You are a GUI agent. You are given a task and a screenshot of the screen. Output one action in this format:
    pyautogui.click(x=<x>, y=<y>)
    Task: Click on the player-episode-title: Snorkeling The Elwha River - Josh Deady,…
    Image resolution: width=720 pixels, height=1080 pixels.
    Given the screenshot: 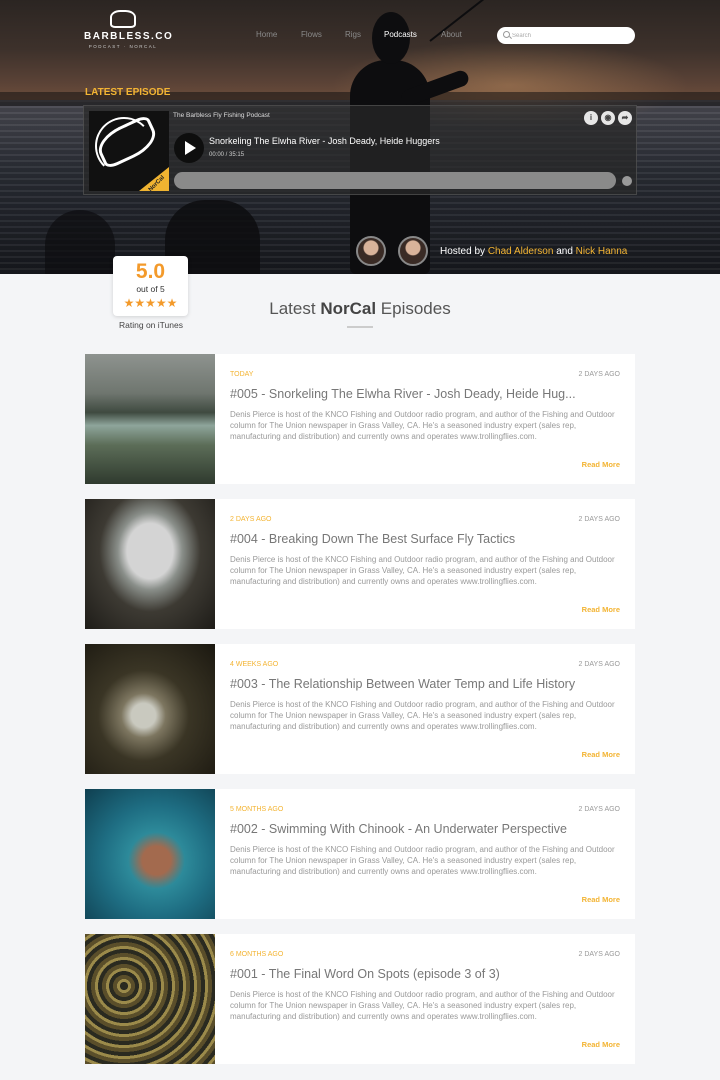 What is the action you would take?
    pyautogui.click(x=324, y=141)
    